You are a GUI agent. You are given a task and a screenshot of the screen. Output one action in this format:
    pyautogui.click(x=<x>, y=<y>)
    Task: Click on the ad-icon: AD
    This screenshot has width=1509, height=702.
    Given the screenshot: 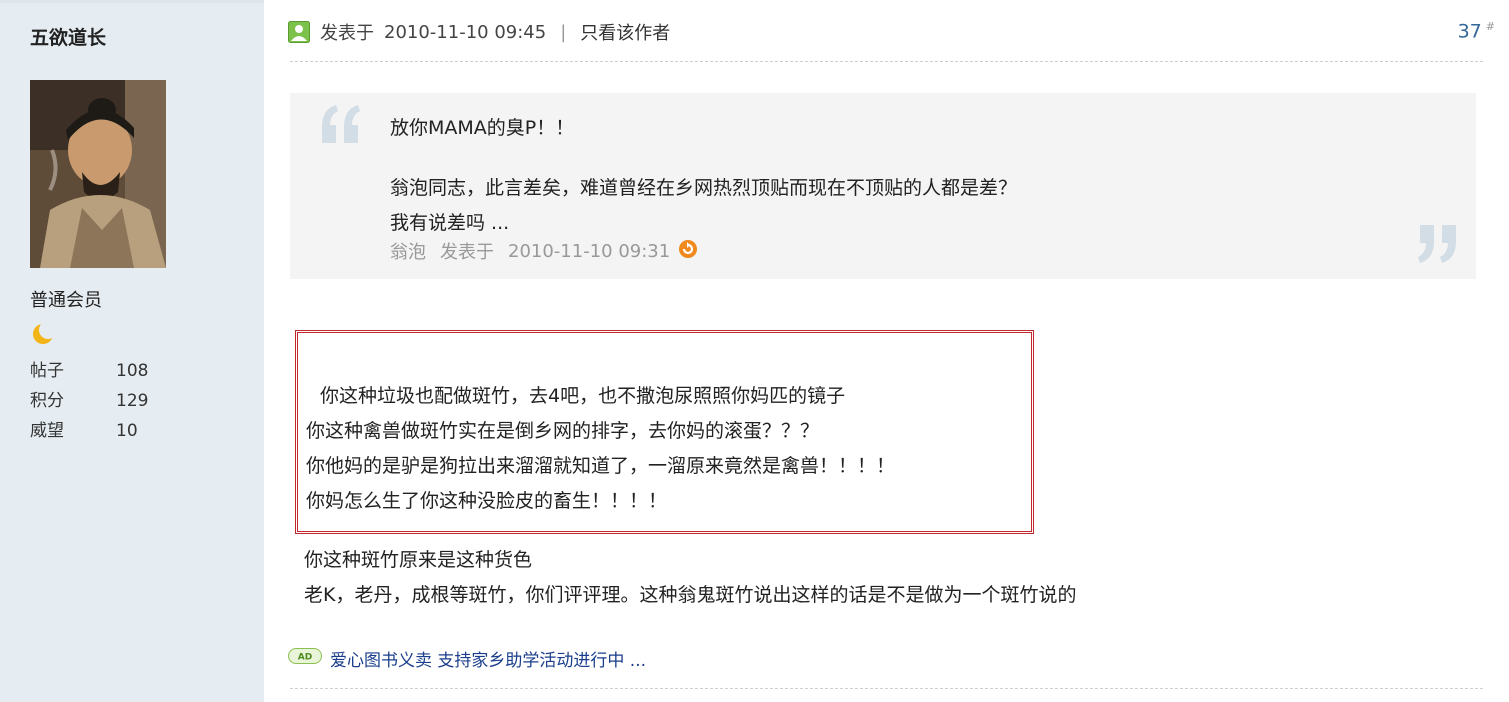 What is the action you would take?
    pyautogui.click(x=305, y=658)
    